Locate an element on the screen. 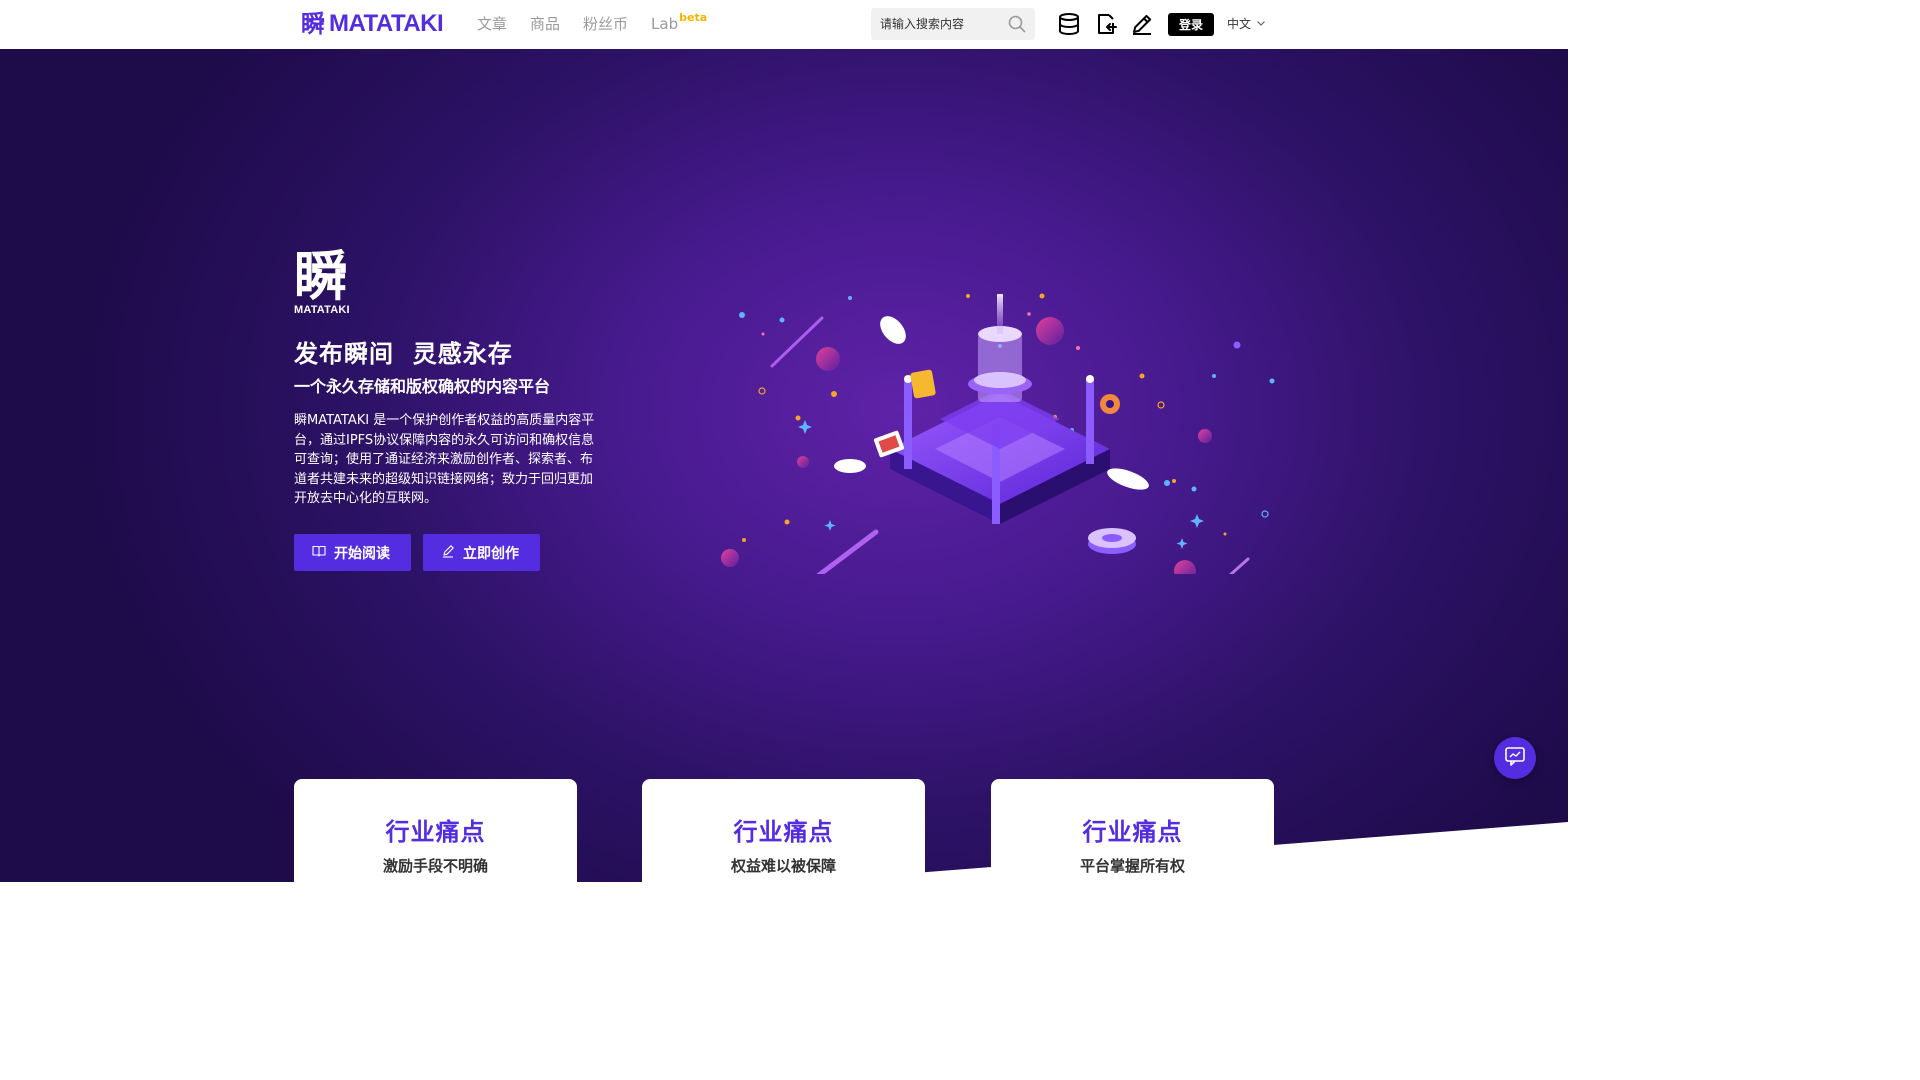  card-subtitle: 激励手段不明确 is located at coordinates (435, 866).